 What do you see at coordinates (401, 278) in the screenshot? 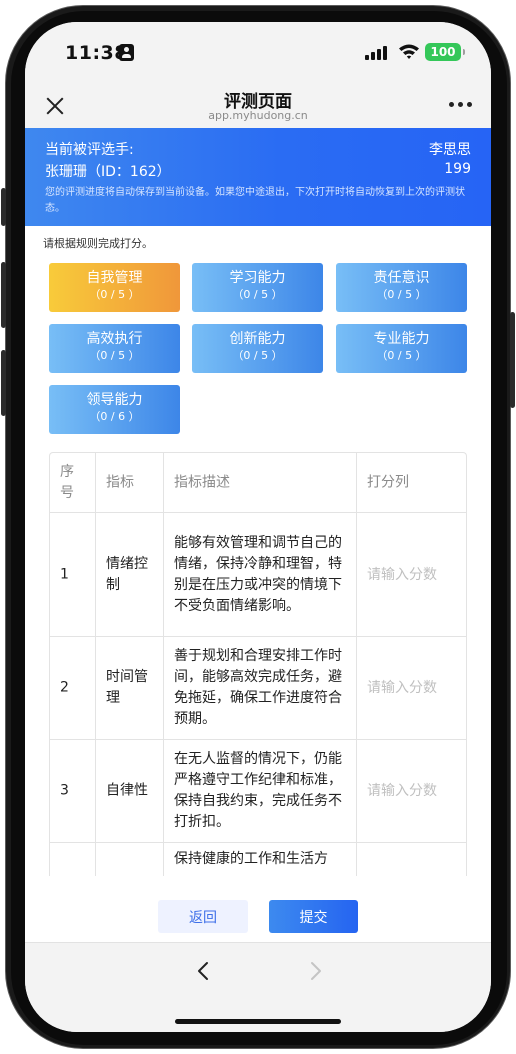
I see `category-name: 责任意识` at bounding box center [401, 278].